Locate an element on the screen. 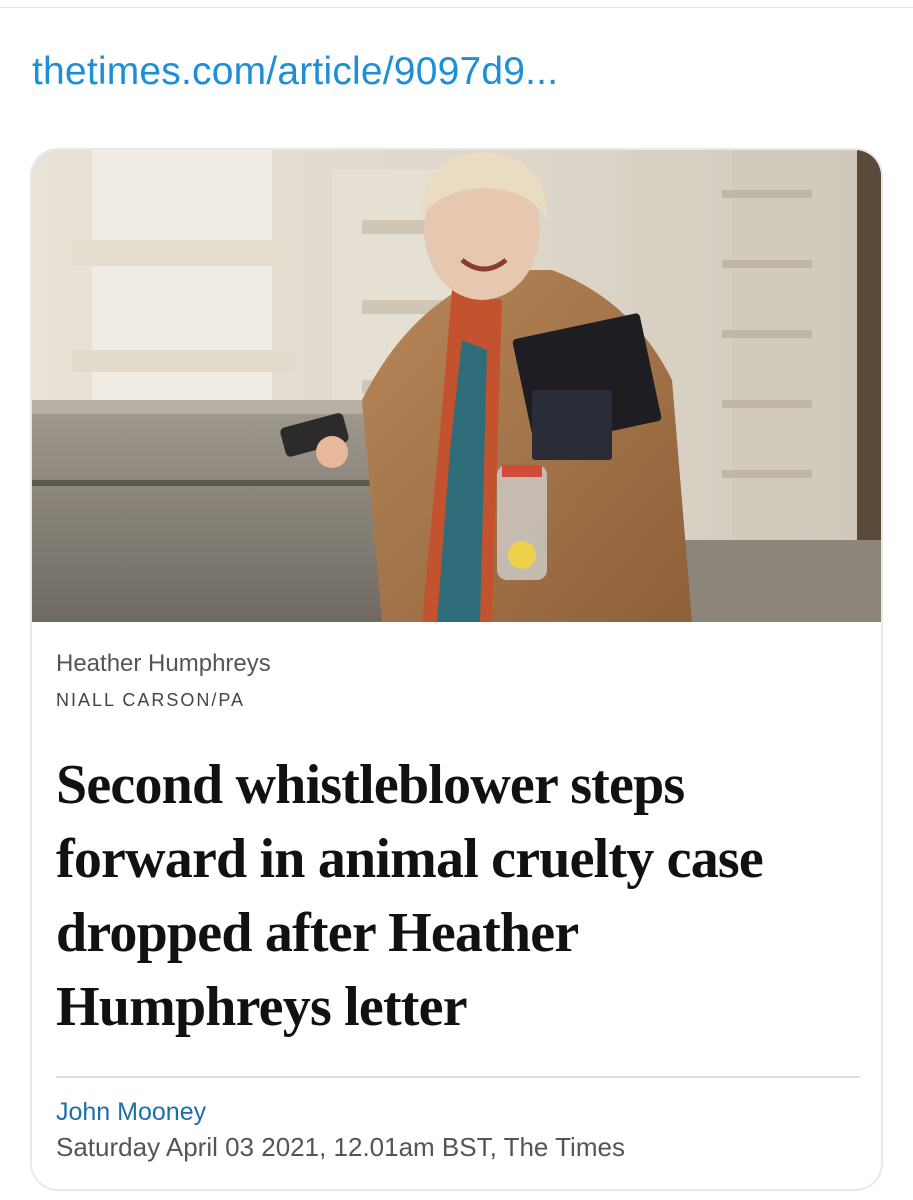 The height and width of the screenshot is (1200, 913). top-divider is located at coordinates (456, 4).